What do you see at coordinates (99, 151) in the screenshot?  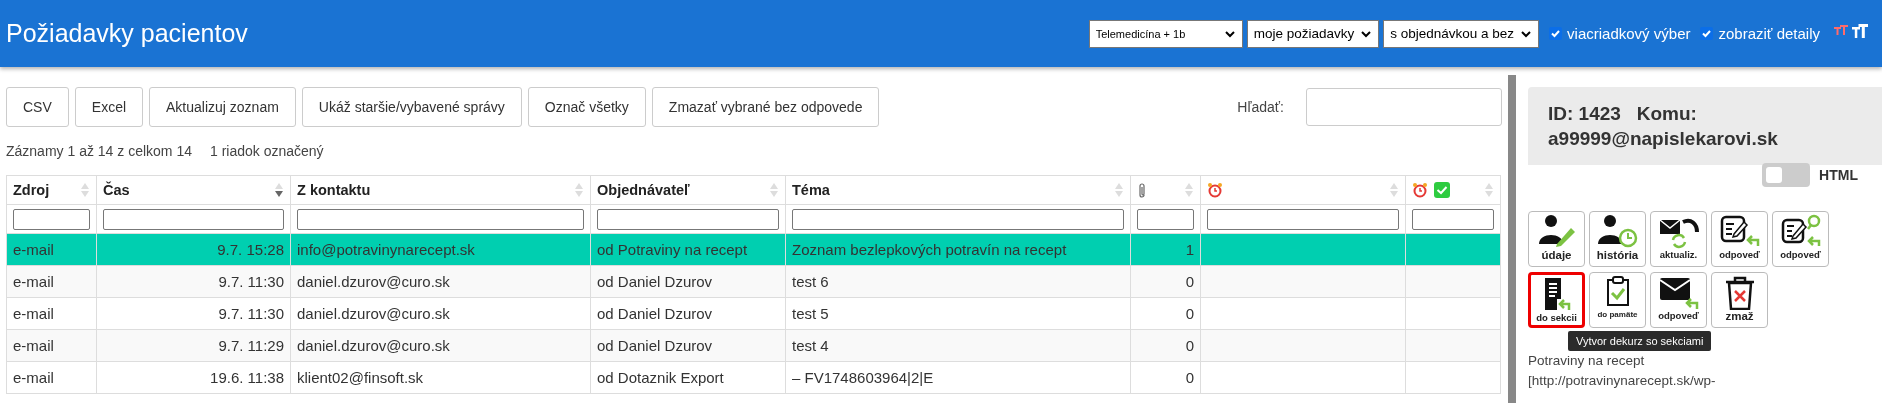 I see `status-text: Záznamy 1 až 14 z celkom 14` at bounding box center [99, 151].